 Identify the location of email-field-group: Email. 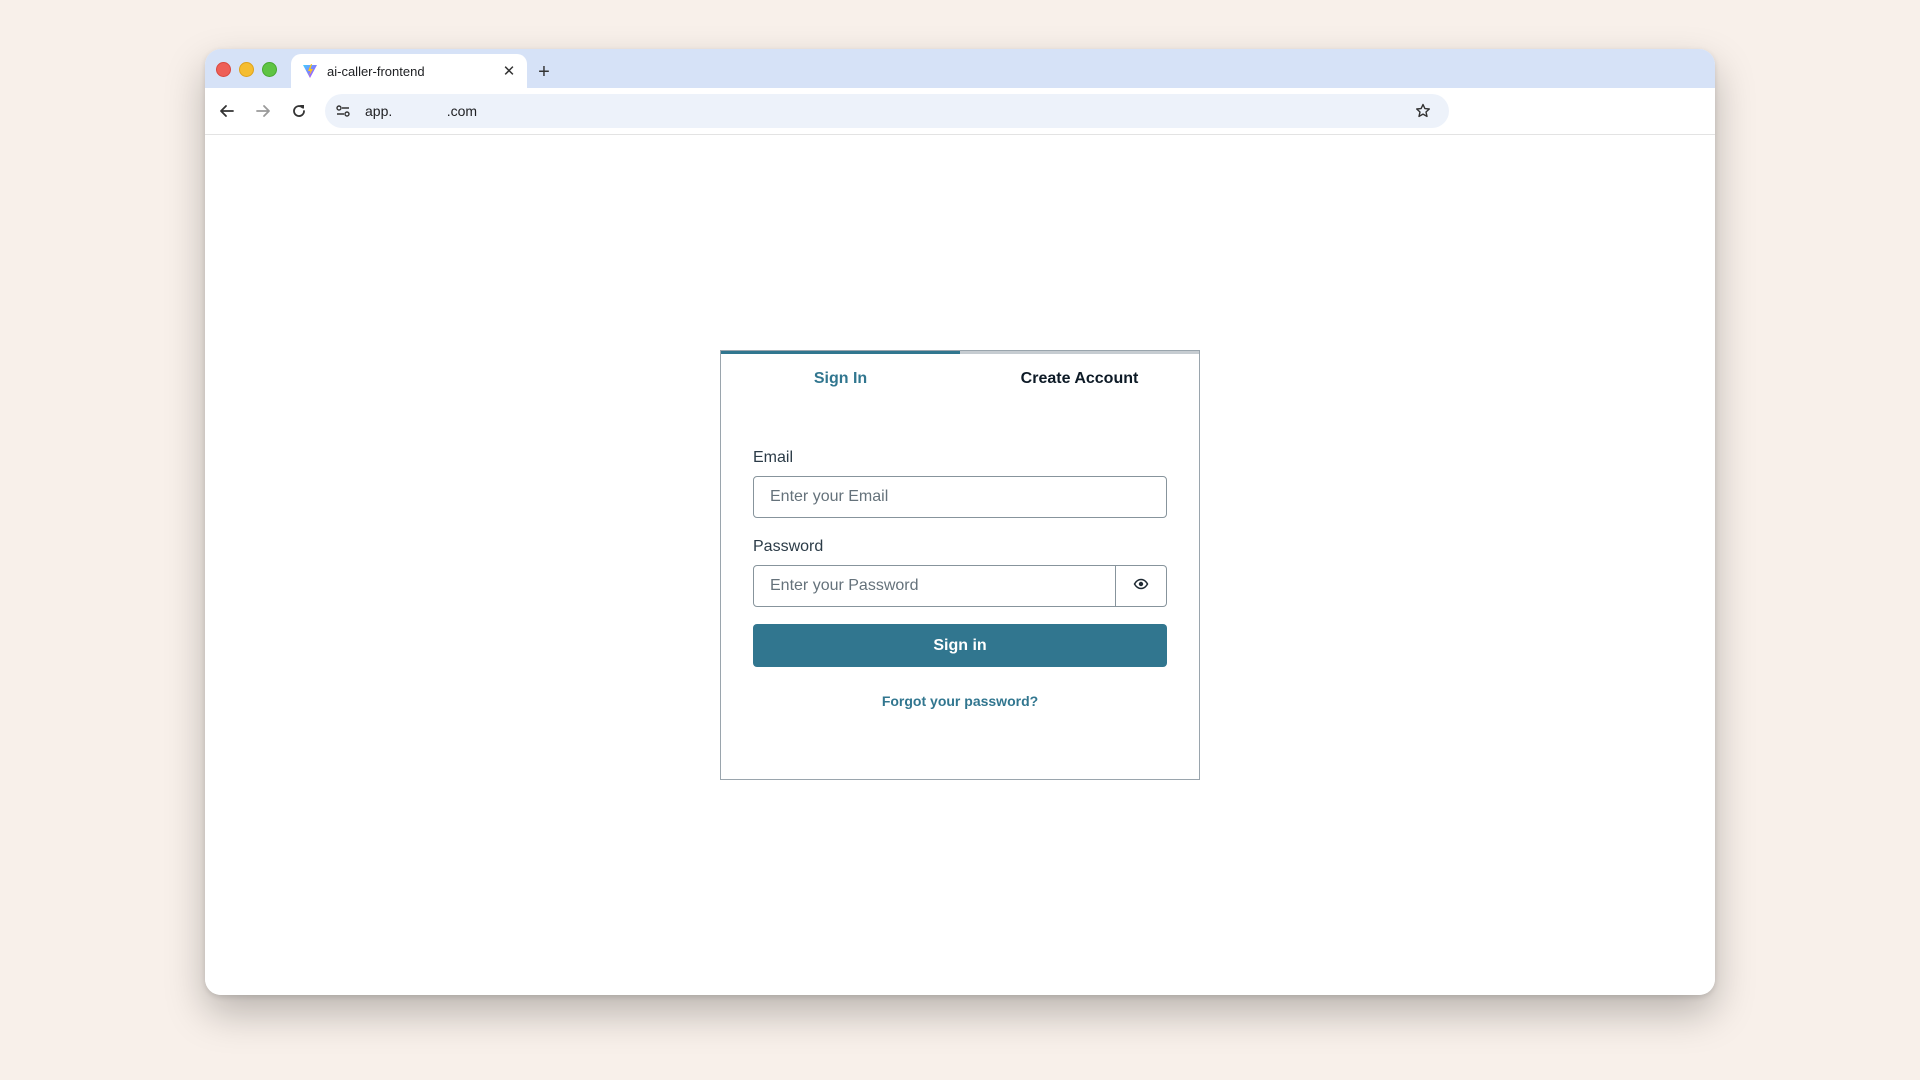
(960, 483).